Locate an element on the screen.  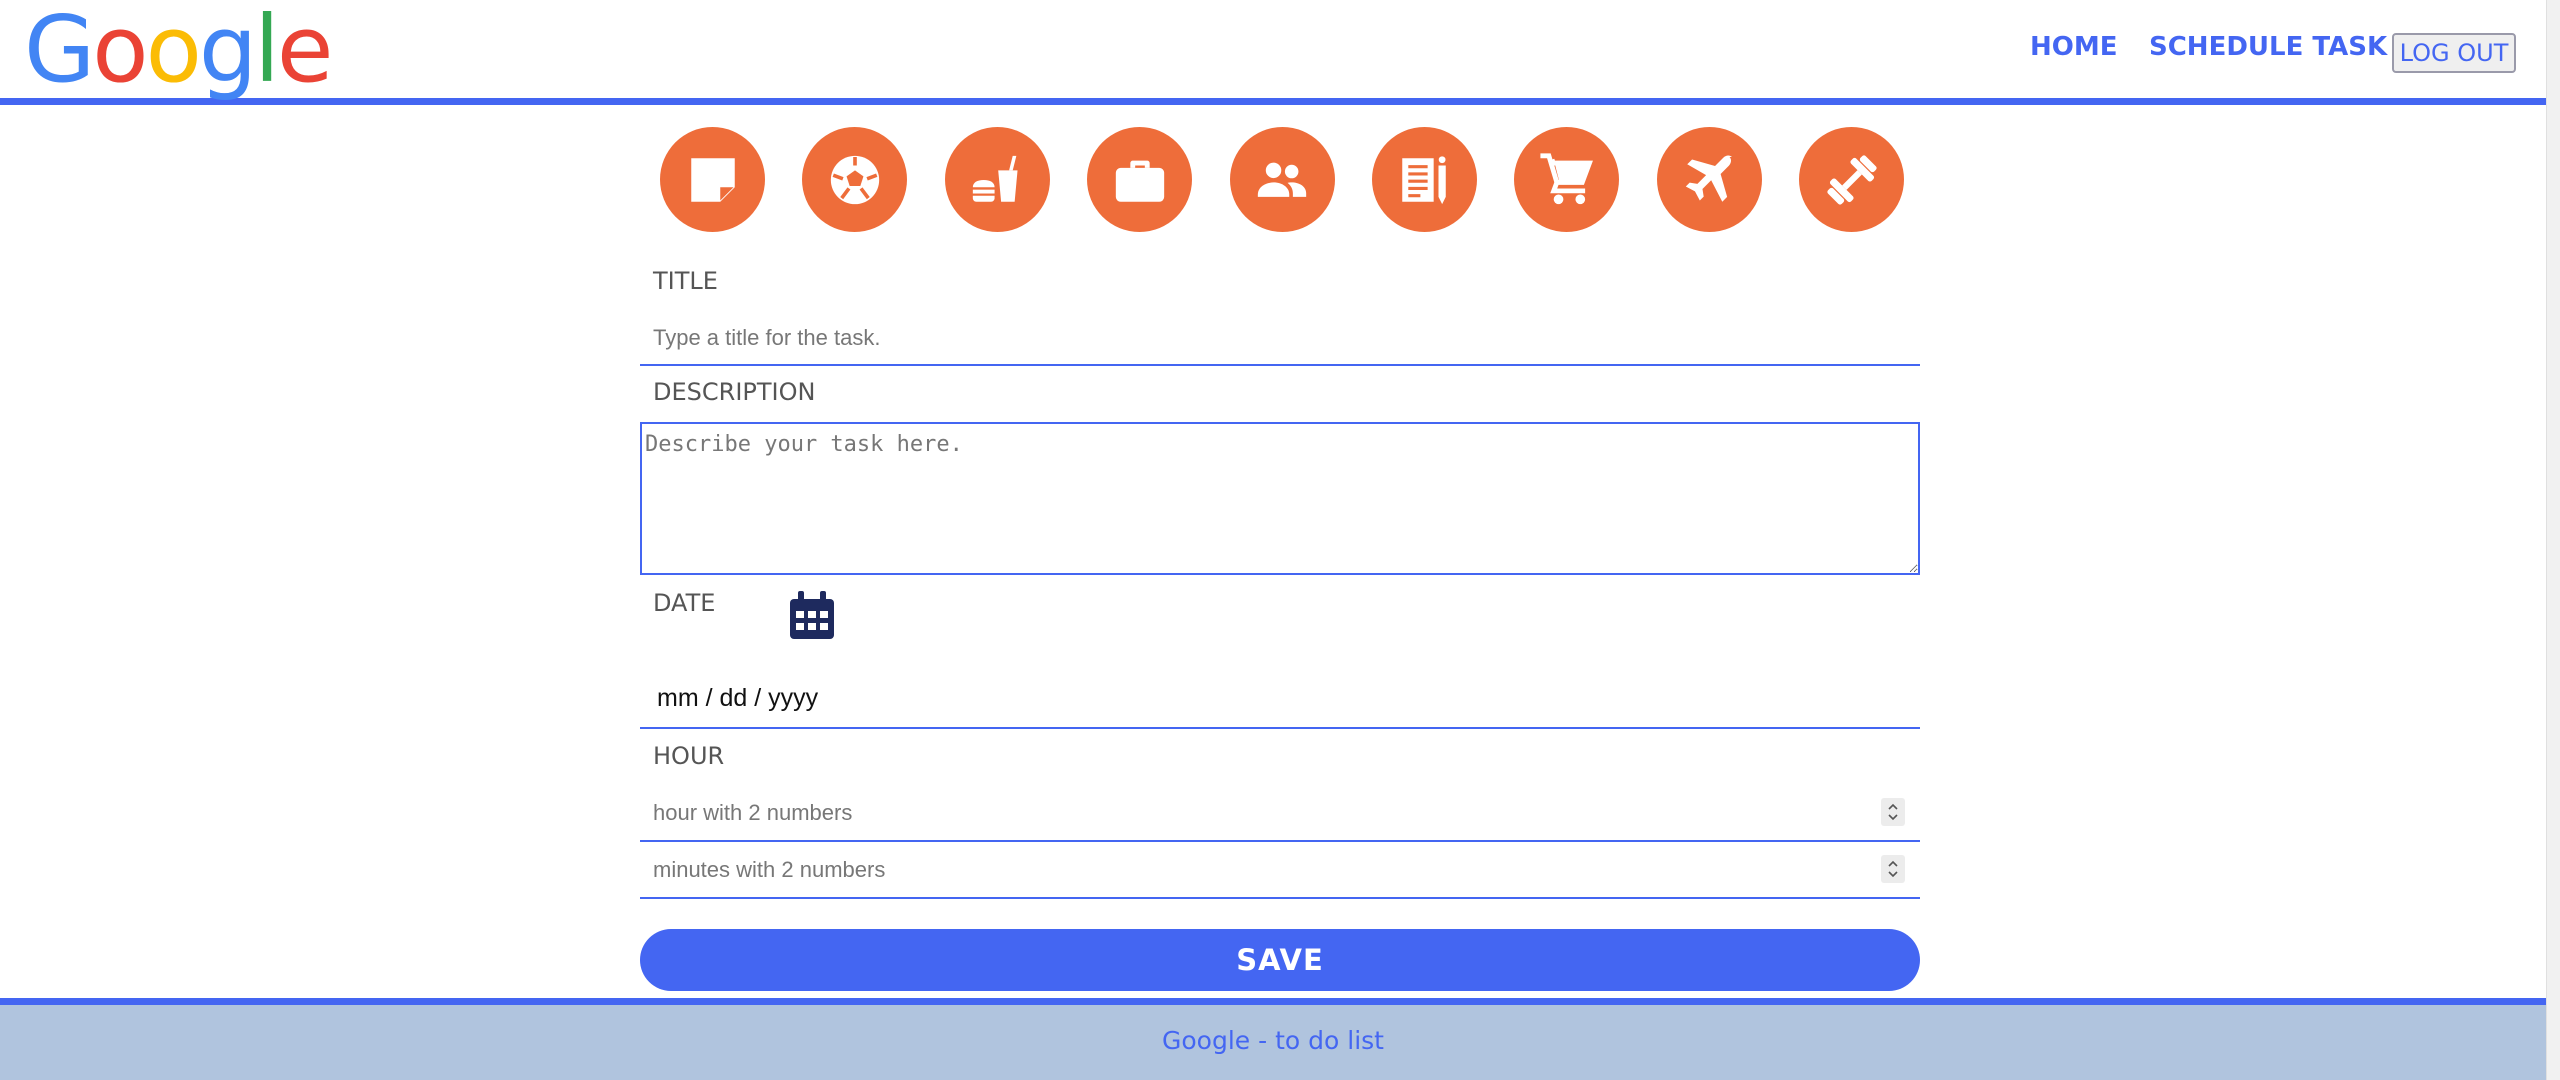
nav-schedule-task-link: SCHEDULE TASK is located at coordinates (2268, 47).